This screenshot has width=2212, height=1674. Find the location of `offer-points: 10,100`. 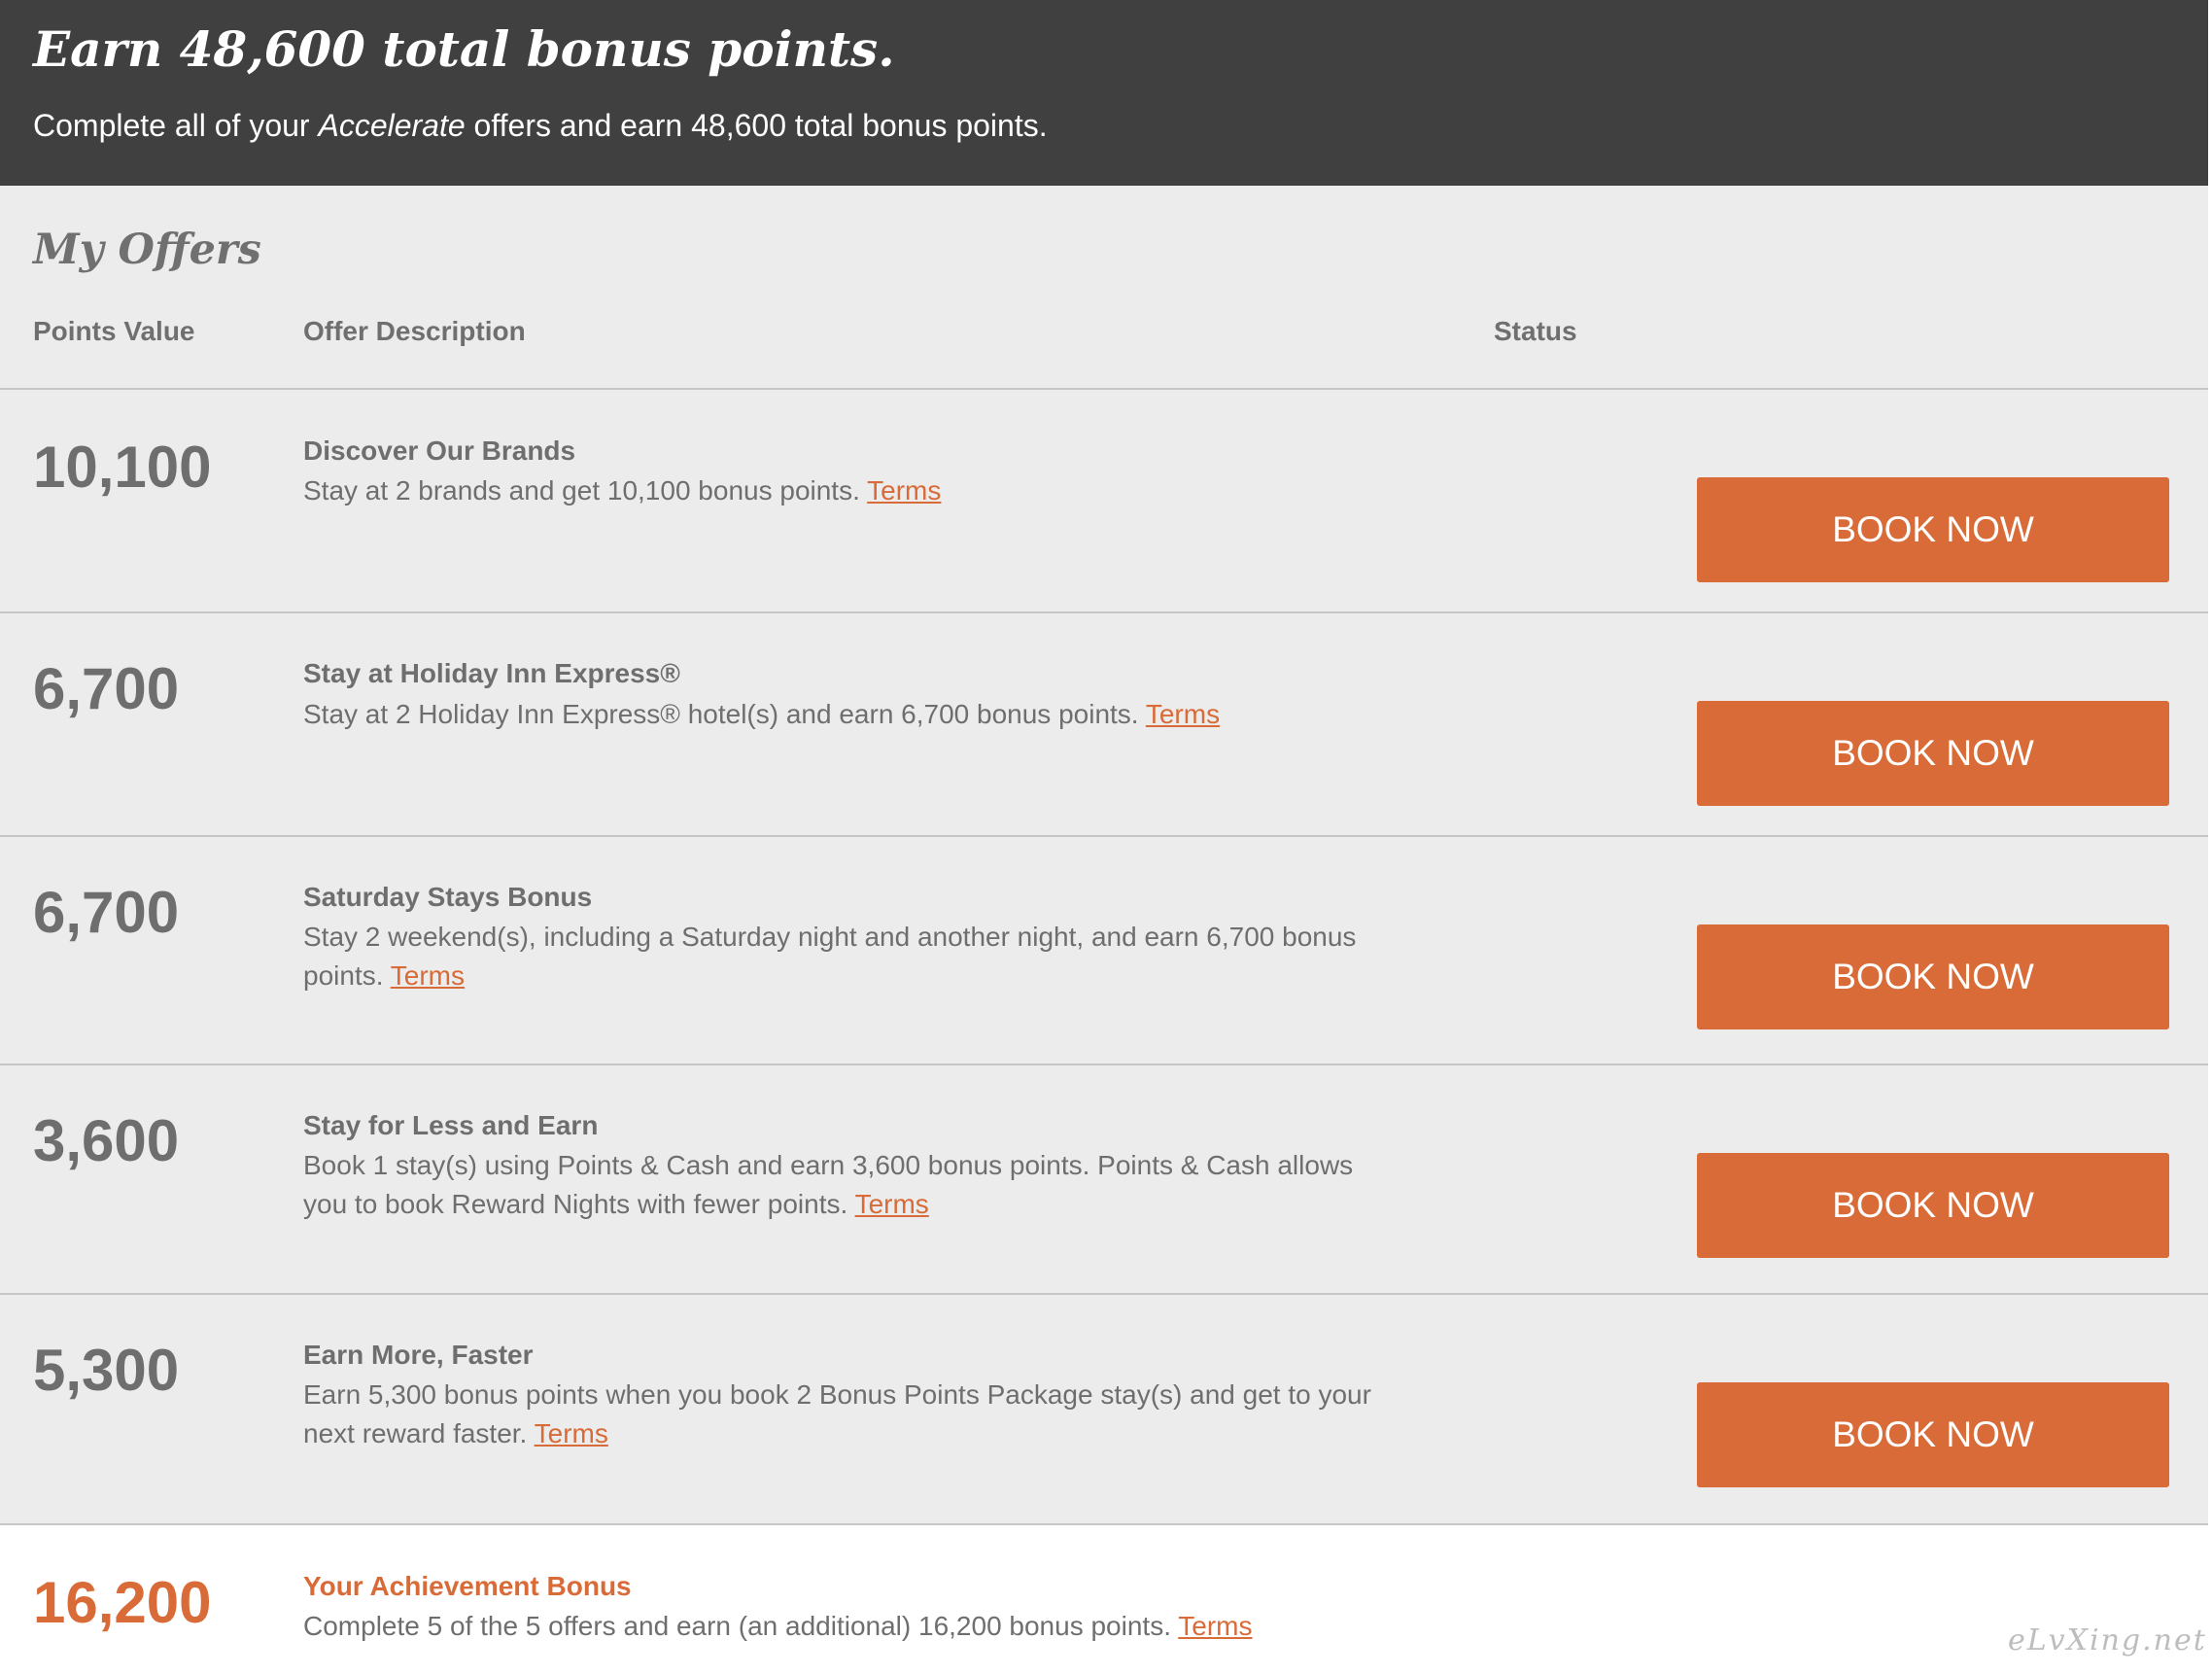

offer-points: 10,100 is located at coordinates (122, 467).